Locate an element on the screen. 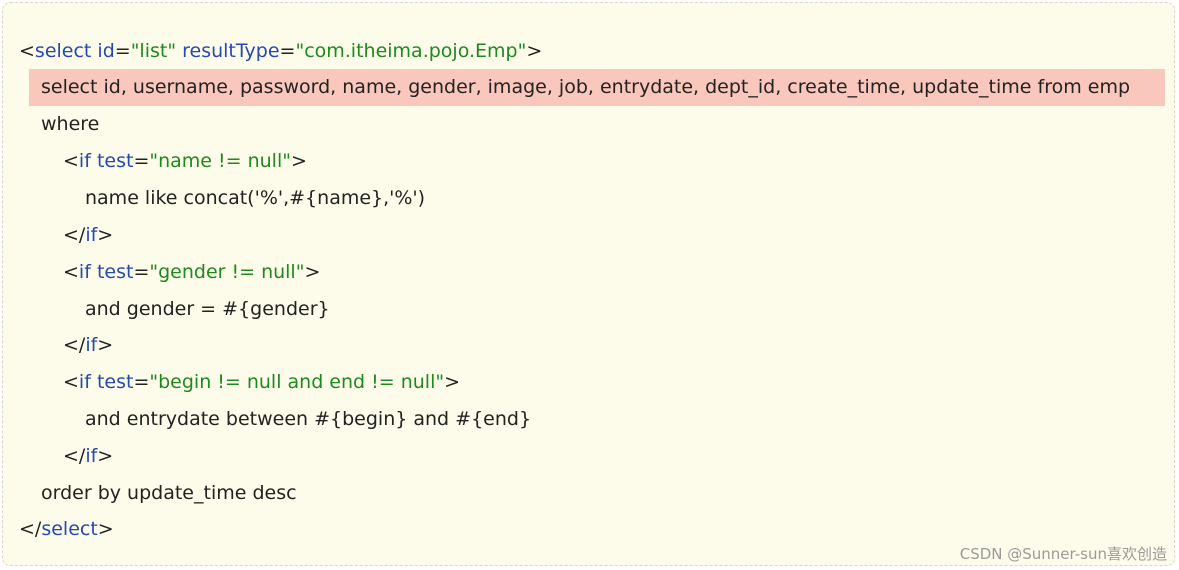  select-close-tag: </select> is located at coordinates (66, 529).